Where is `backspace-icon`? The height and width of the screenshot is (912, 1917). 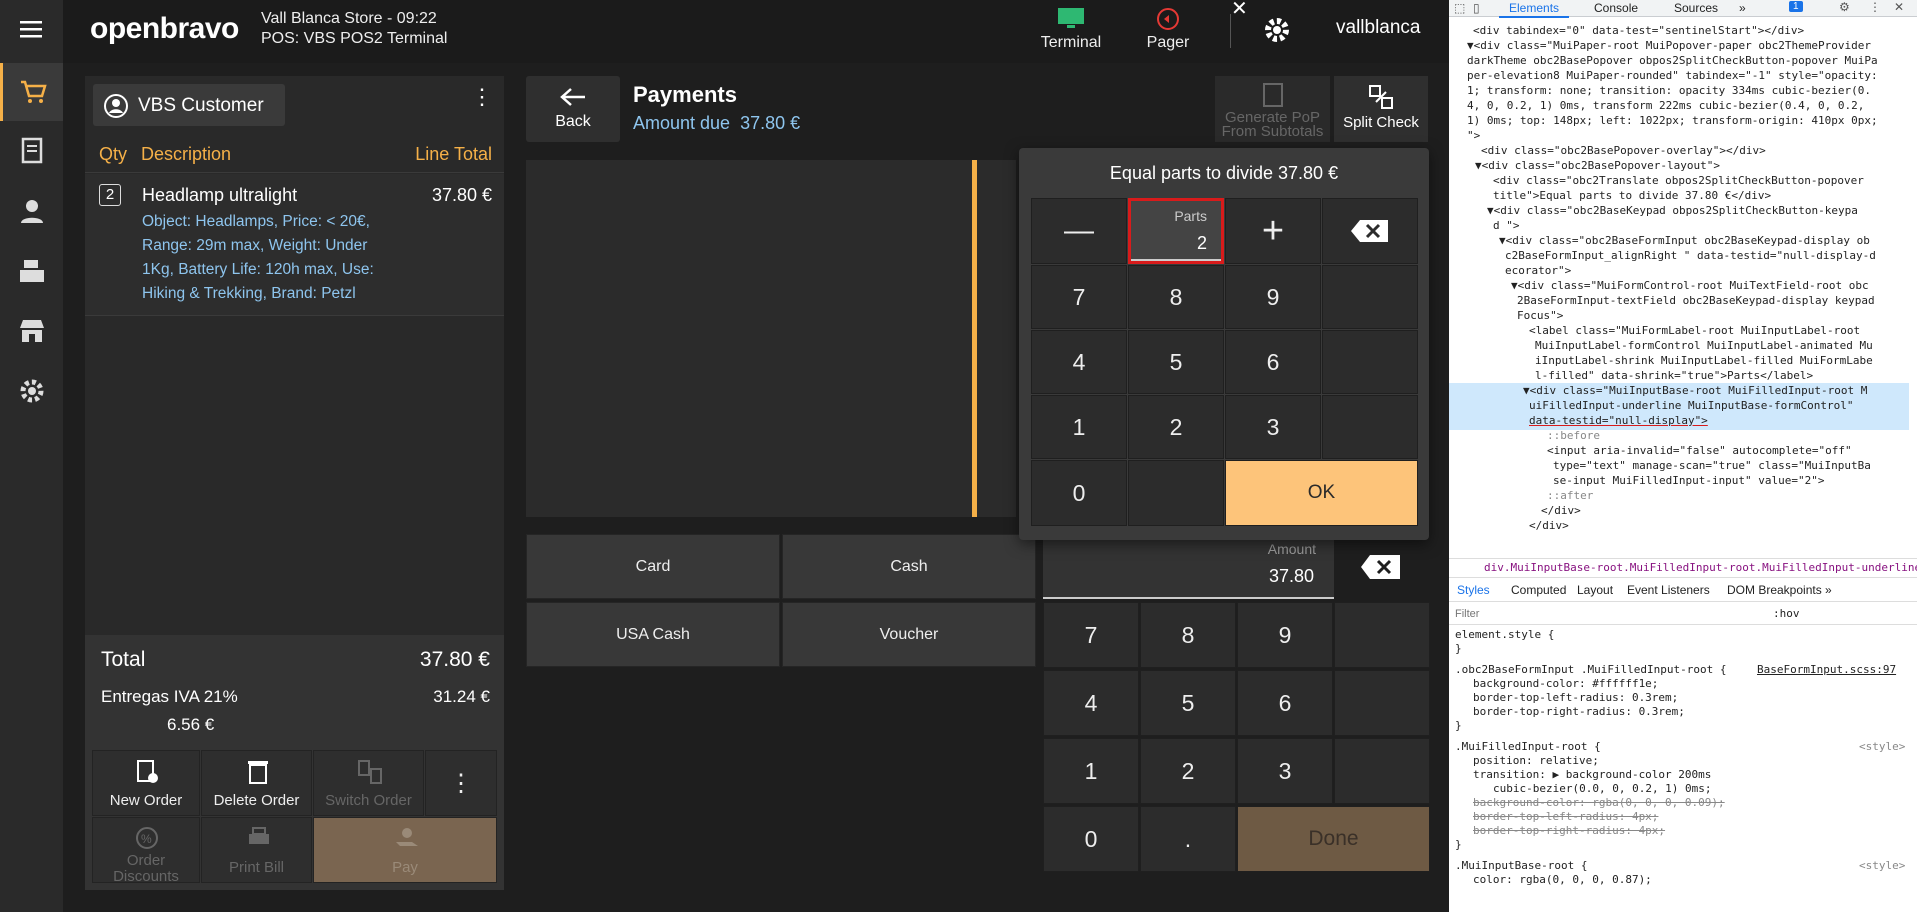
backspace-icon is located at coordinates (1369, 231).